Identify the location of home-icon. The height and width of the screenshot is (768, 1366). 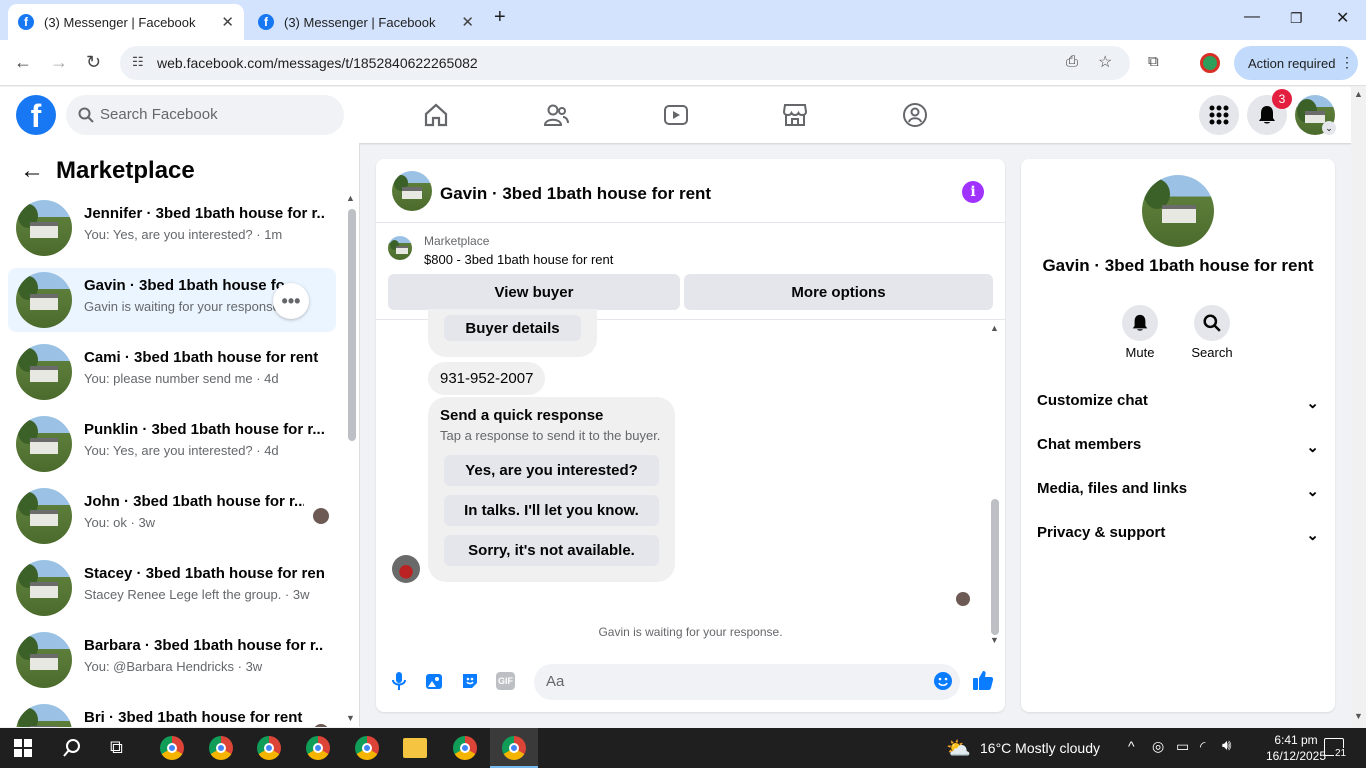
(436, 115).